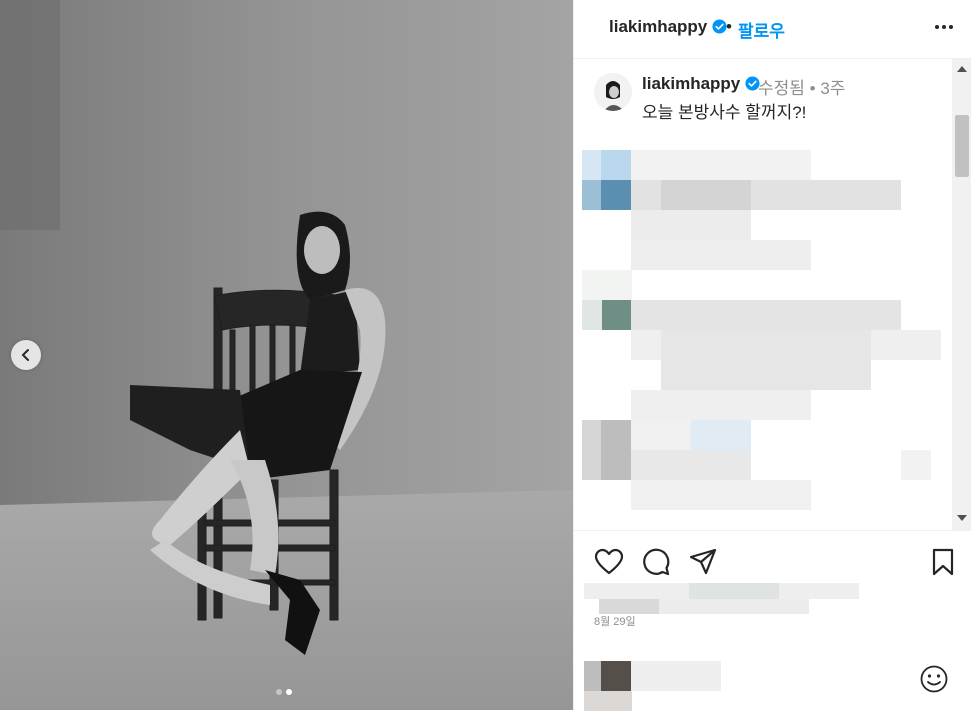  I want to click on caption-username-text: liakimhappy, so click(691, 83).